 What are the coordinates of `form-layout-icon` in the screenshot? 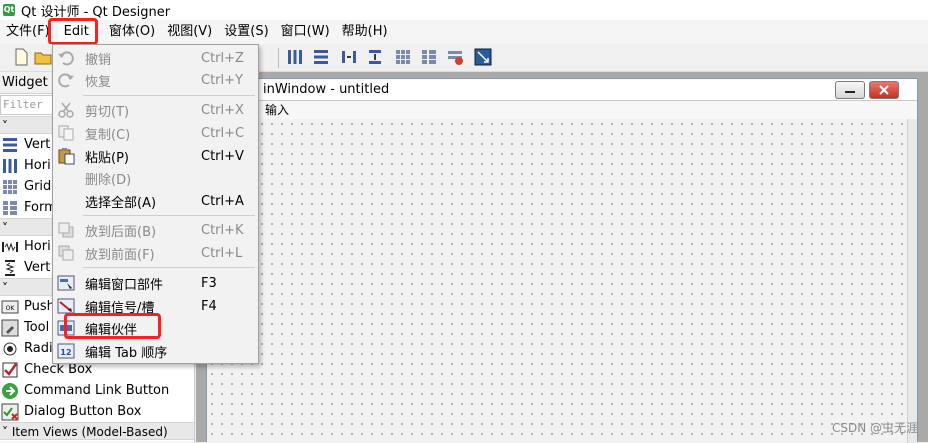 It's located at (10, 207).